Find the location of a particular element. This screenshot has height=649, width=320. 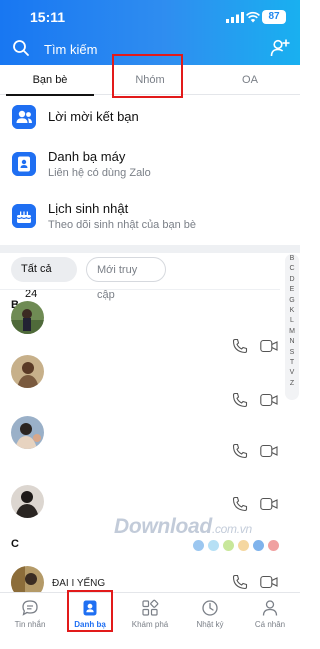

alphabet-letter: C is located at coordinates (292, 269).